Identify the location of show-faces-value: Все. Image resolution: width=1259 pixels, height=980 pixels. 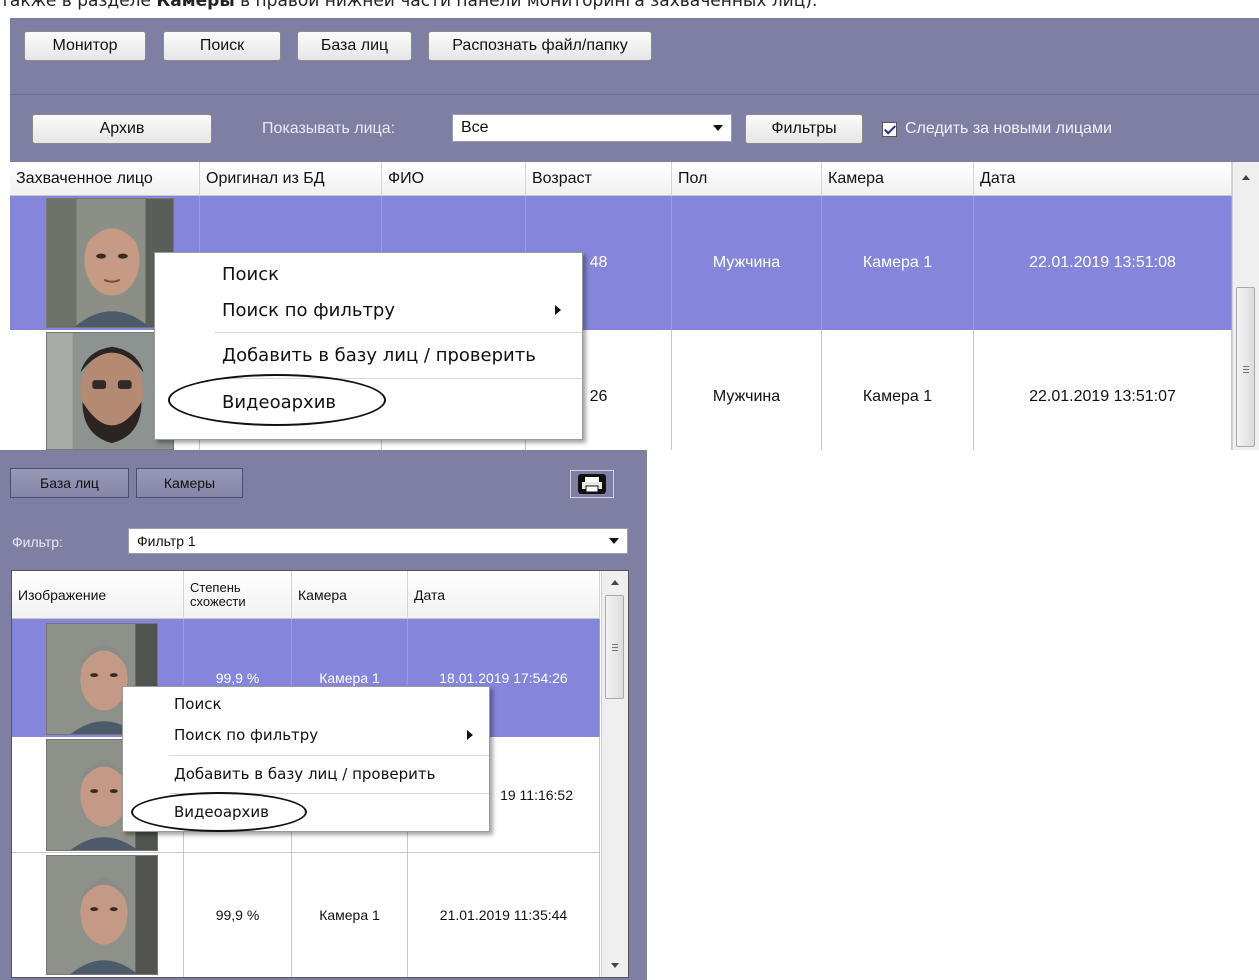
(475, 127).